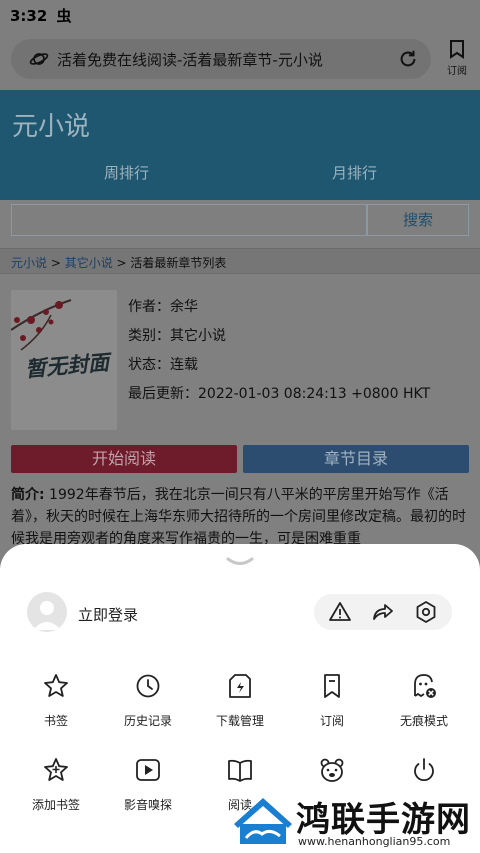 The width and height of the screenshot is (480, 853). What do you see at coordinates (177, 336) in the screenshot?
I see `book-category: 类别：其它小说` at bounding box center [177, 336].